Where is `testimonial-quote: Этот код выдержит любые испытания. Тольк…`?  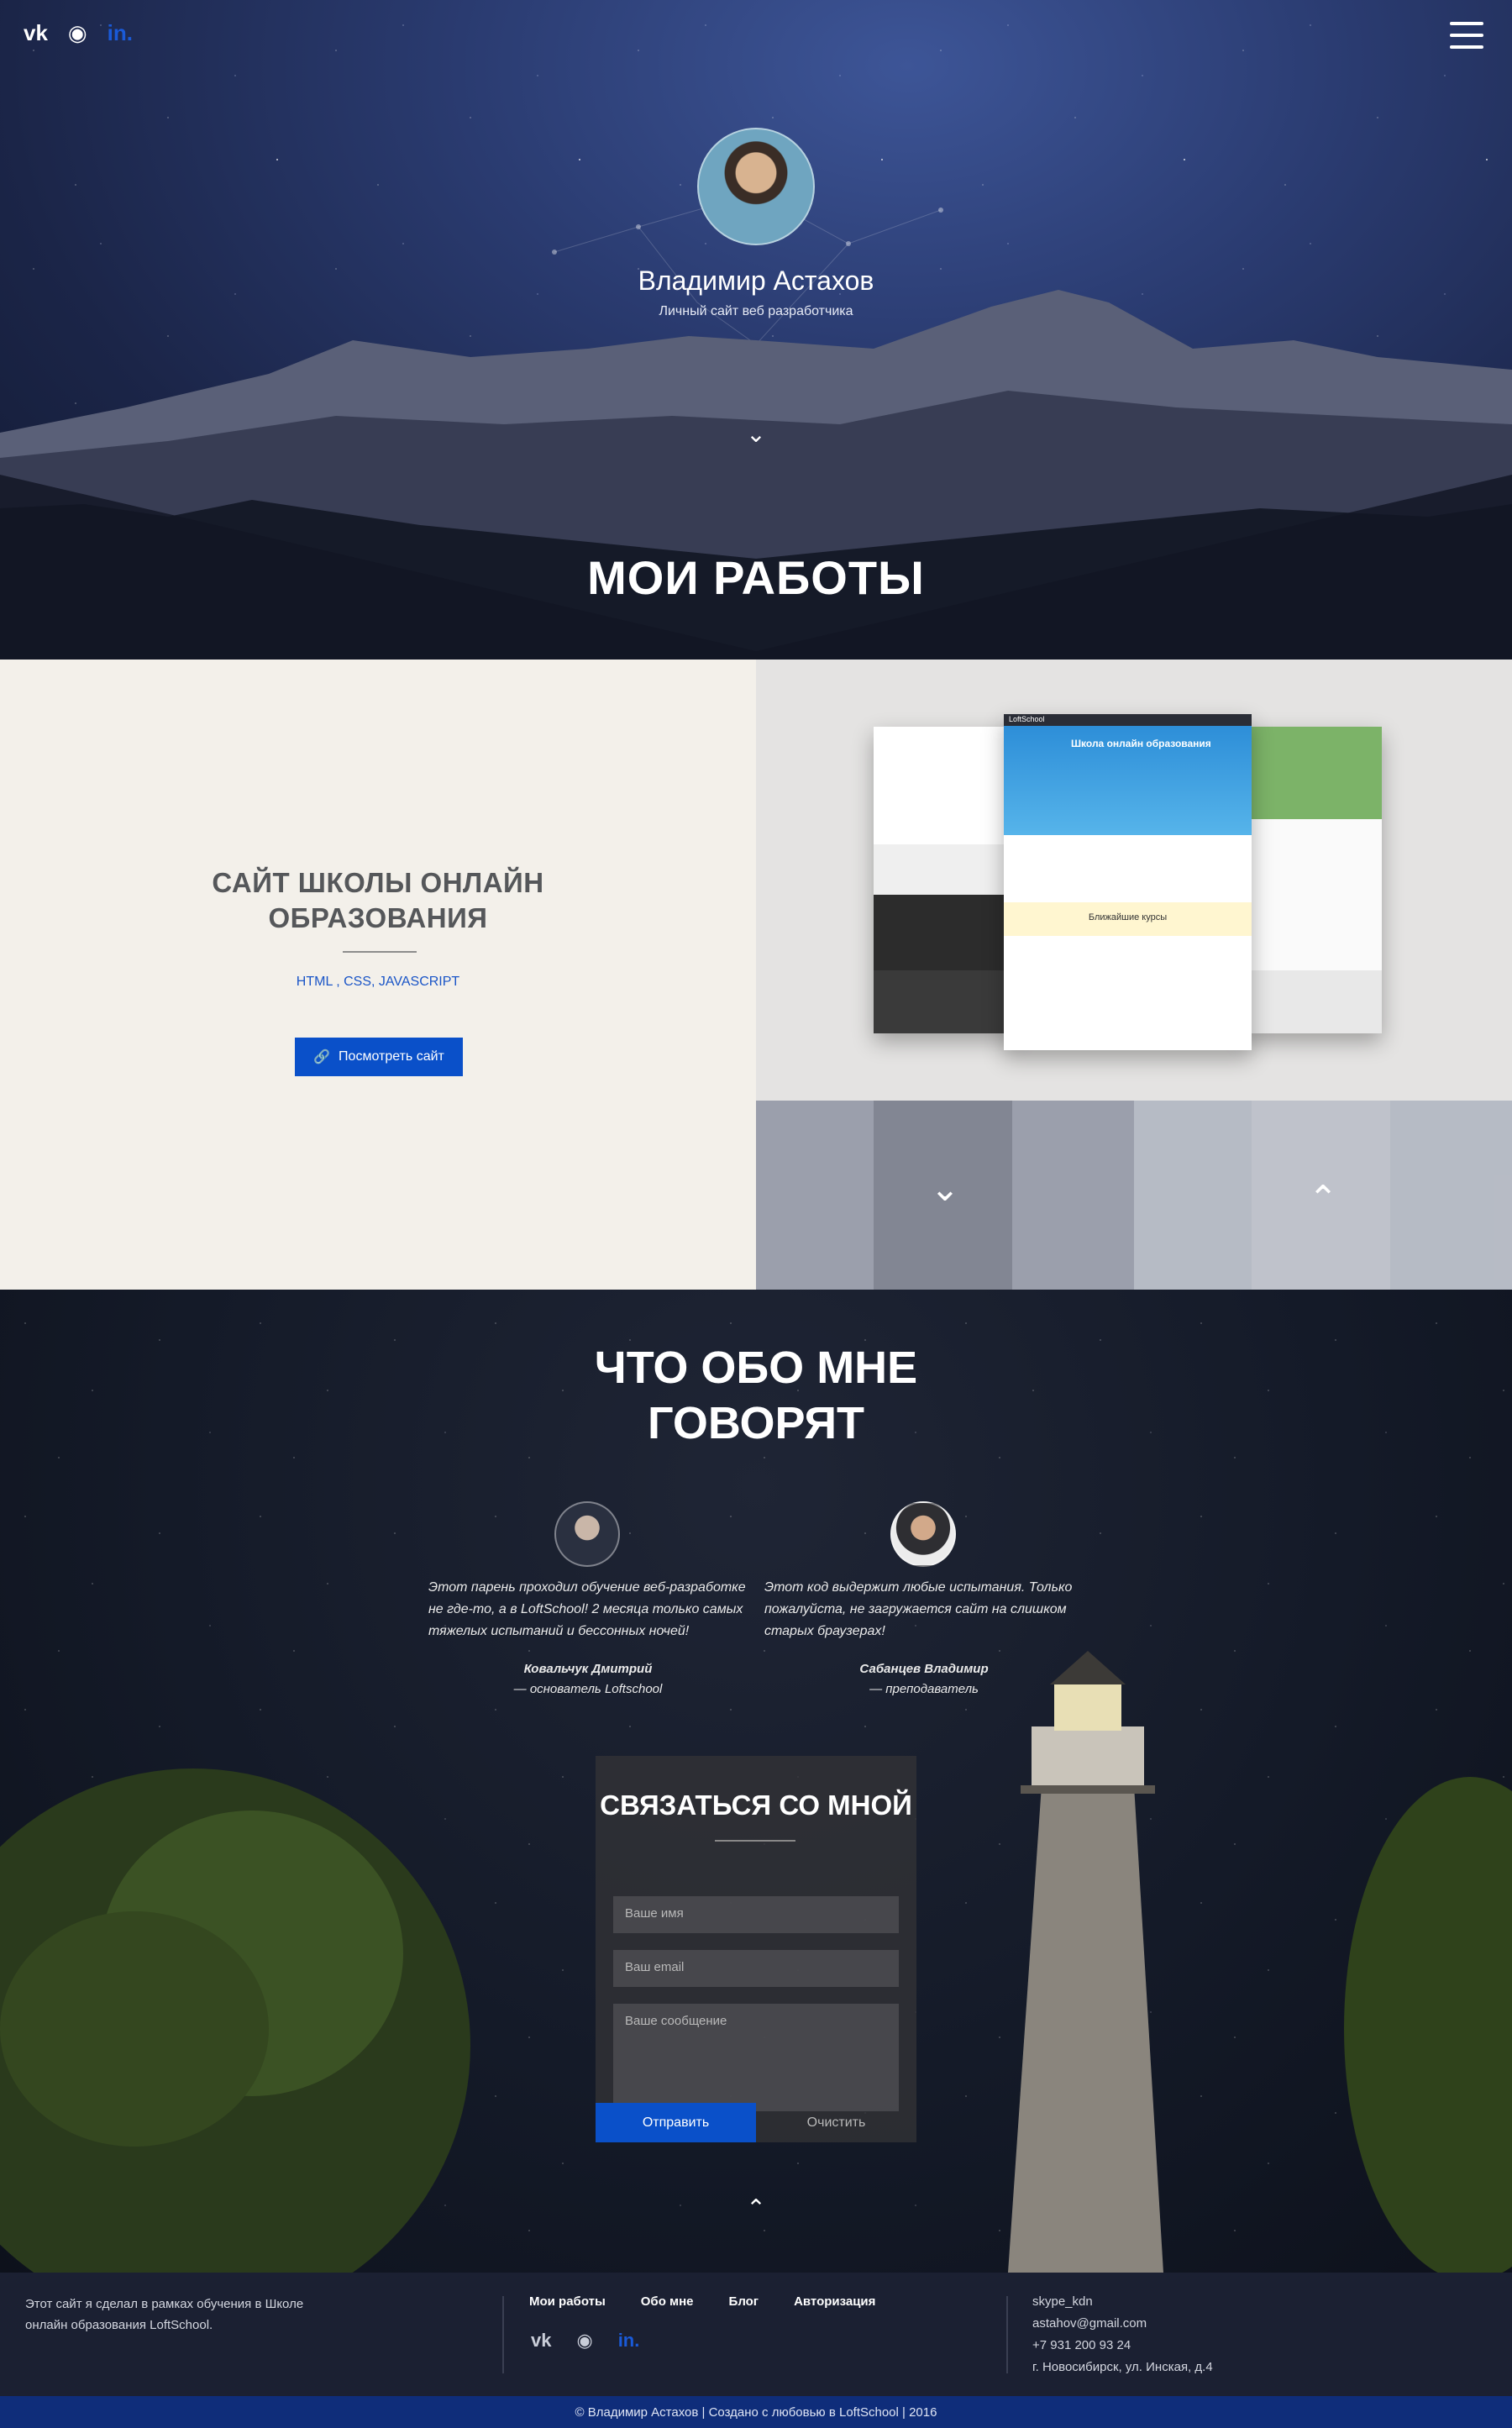 testimonial-quote: Этот код выдержит любые испытания. Тольк… is located at coordinates (918, 1609).